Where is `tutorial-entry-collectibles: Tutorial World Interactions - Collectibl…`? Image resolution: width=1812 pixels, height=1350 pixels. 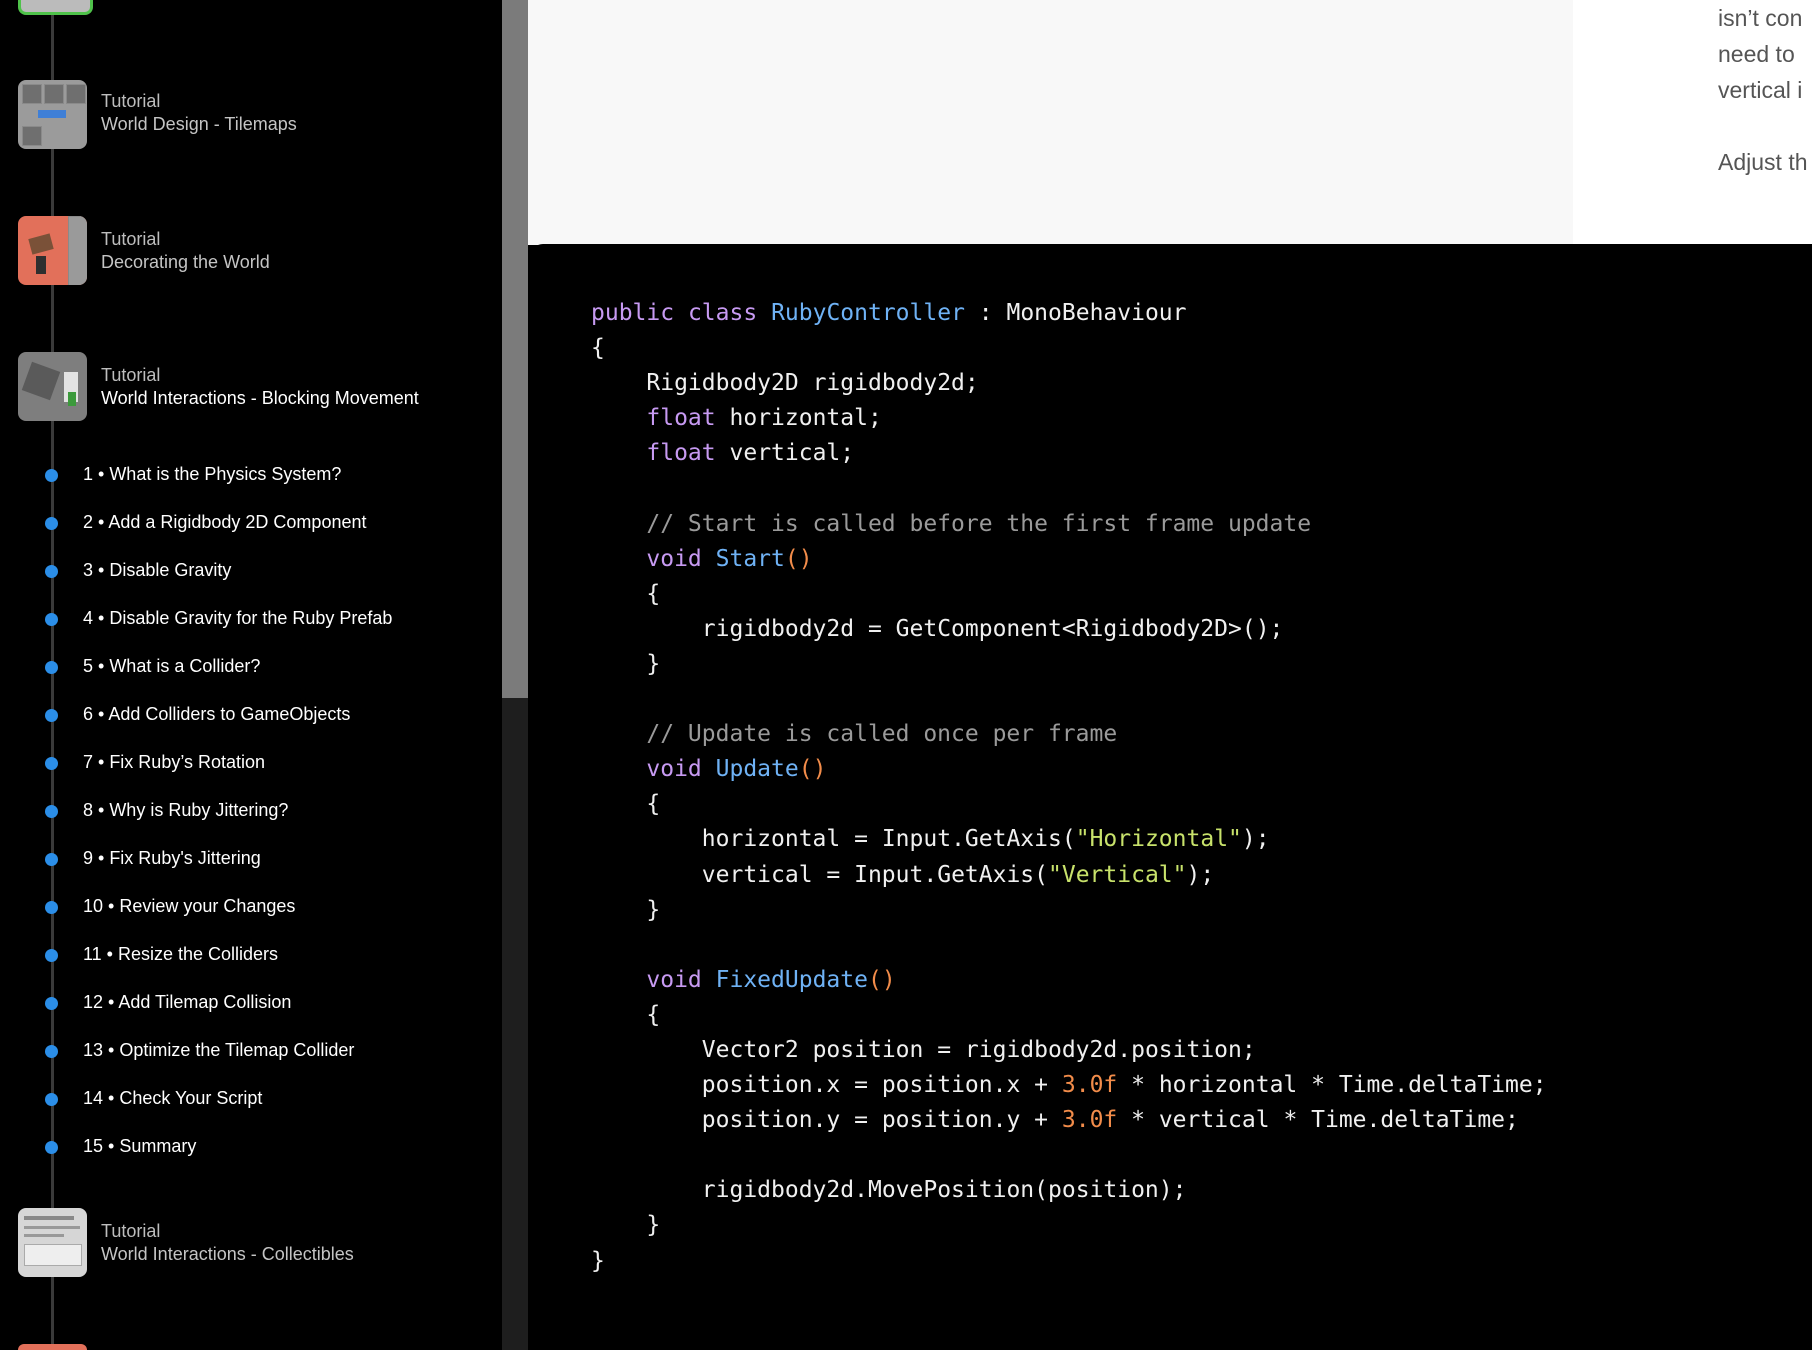 tutorial-entry-collectibles: Tutorial World Interactions - Collectibl… is located at coordinates (227, 1243).